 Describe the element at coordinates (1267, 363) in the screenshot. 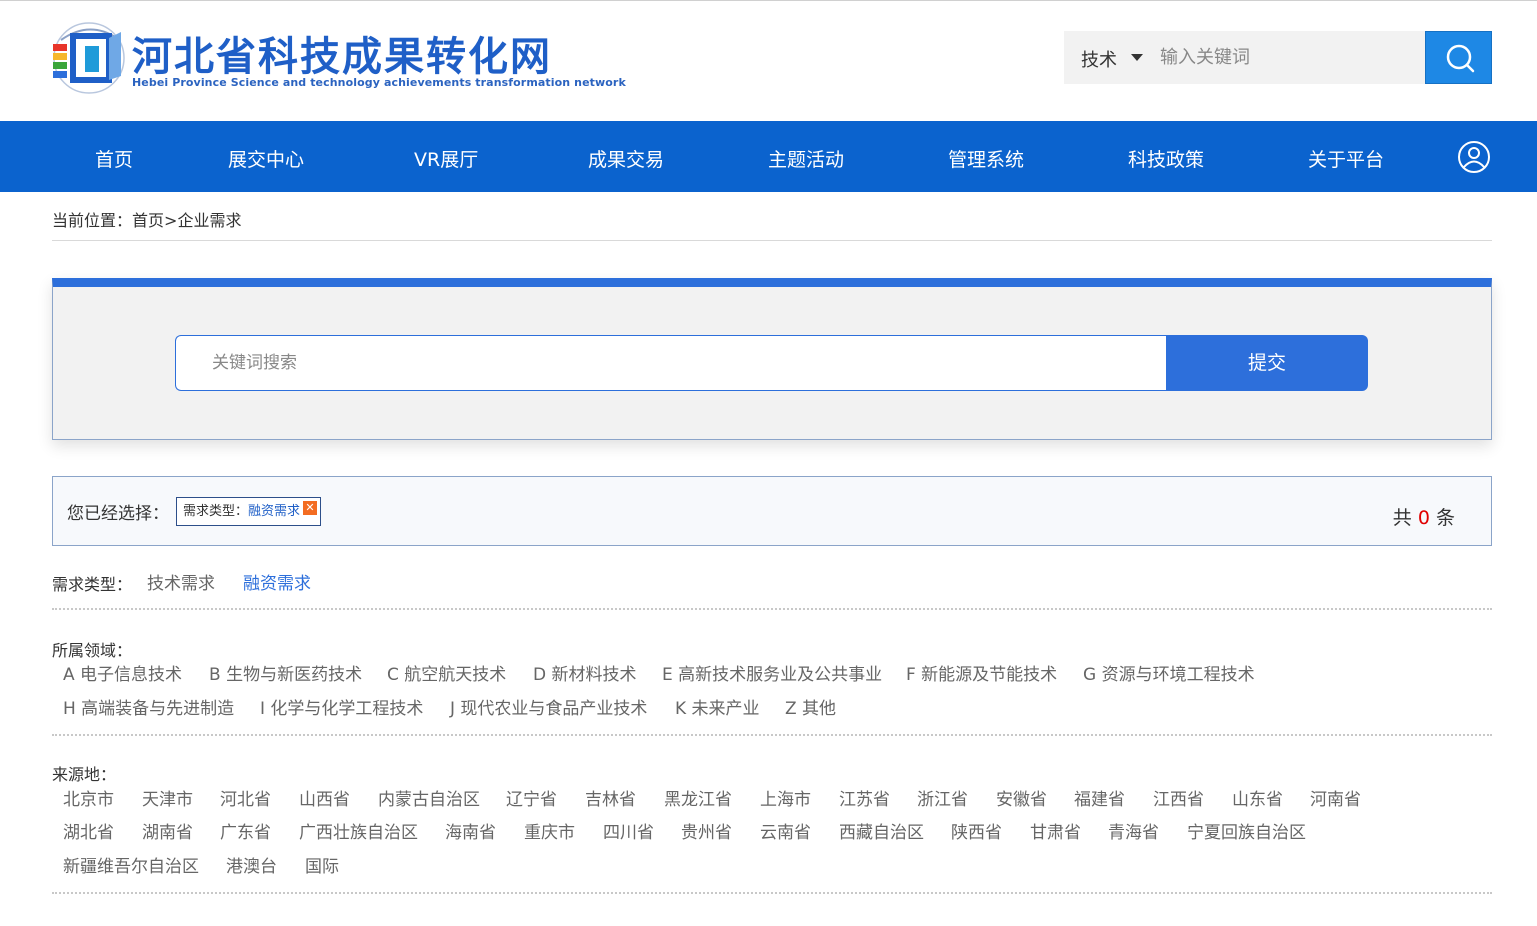

I see `submit-button: 提交` at that location.